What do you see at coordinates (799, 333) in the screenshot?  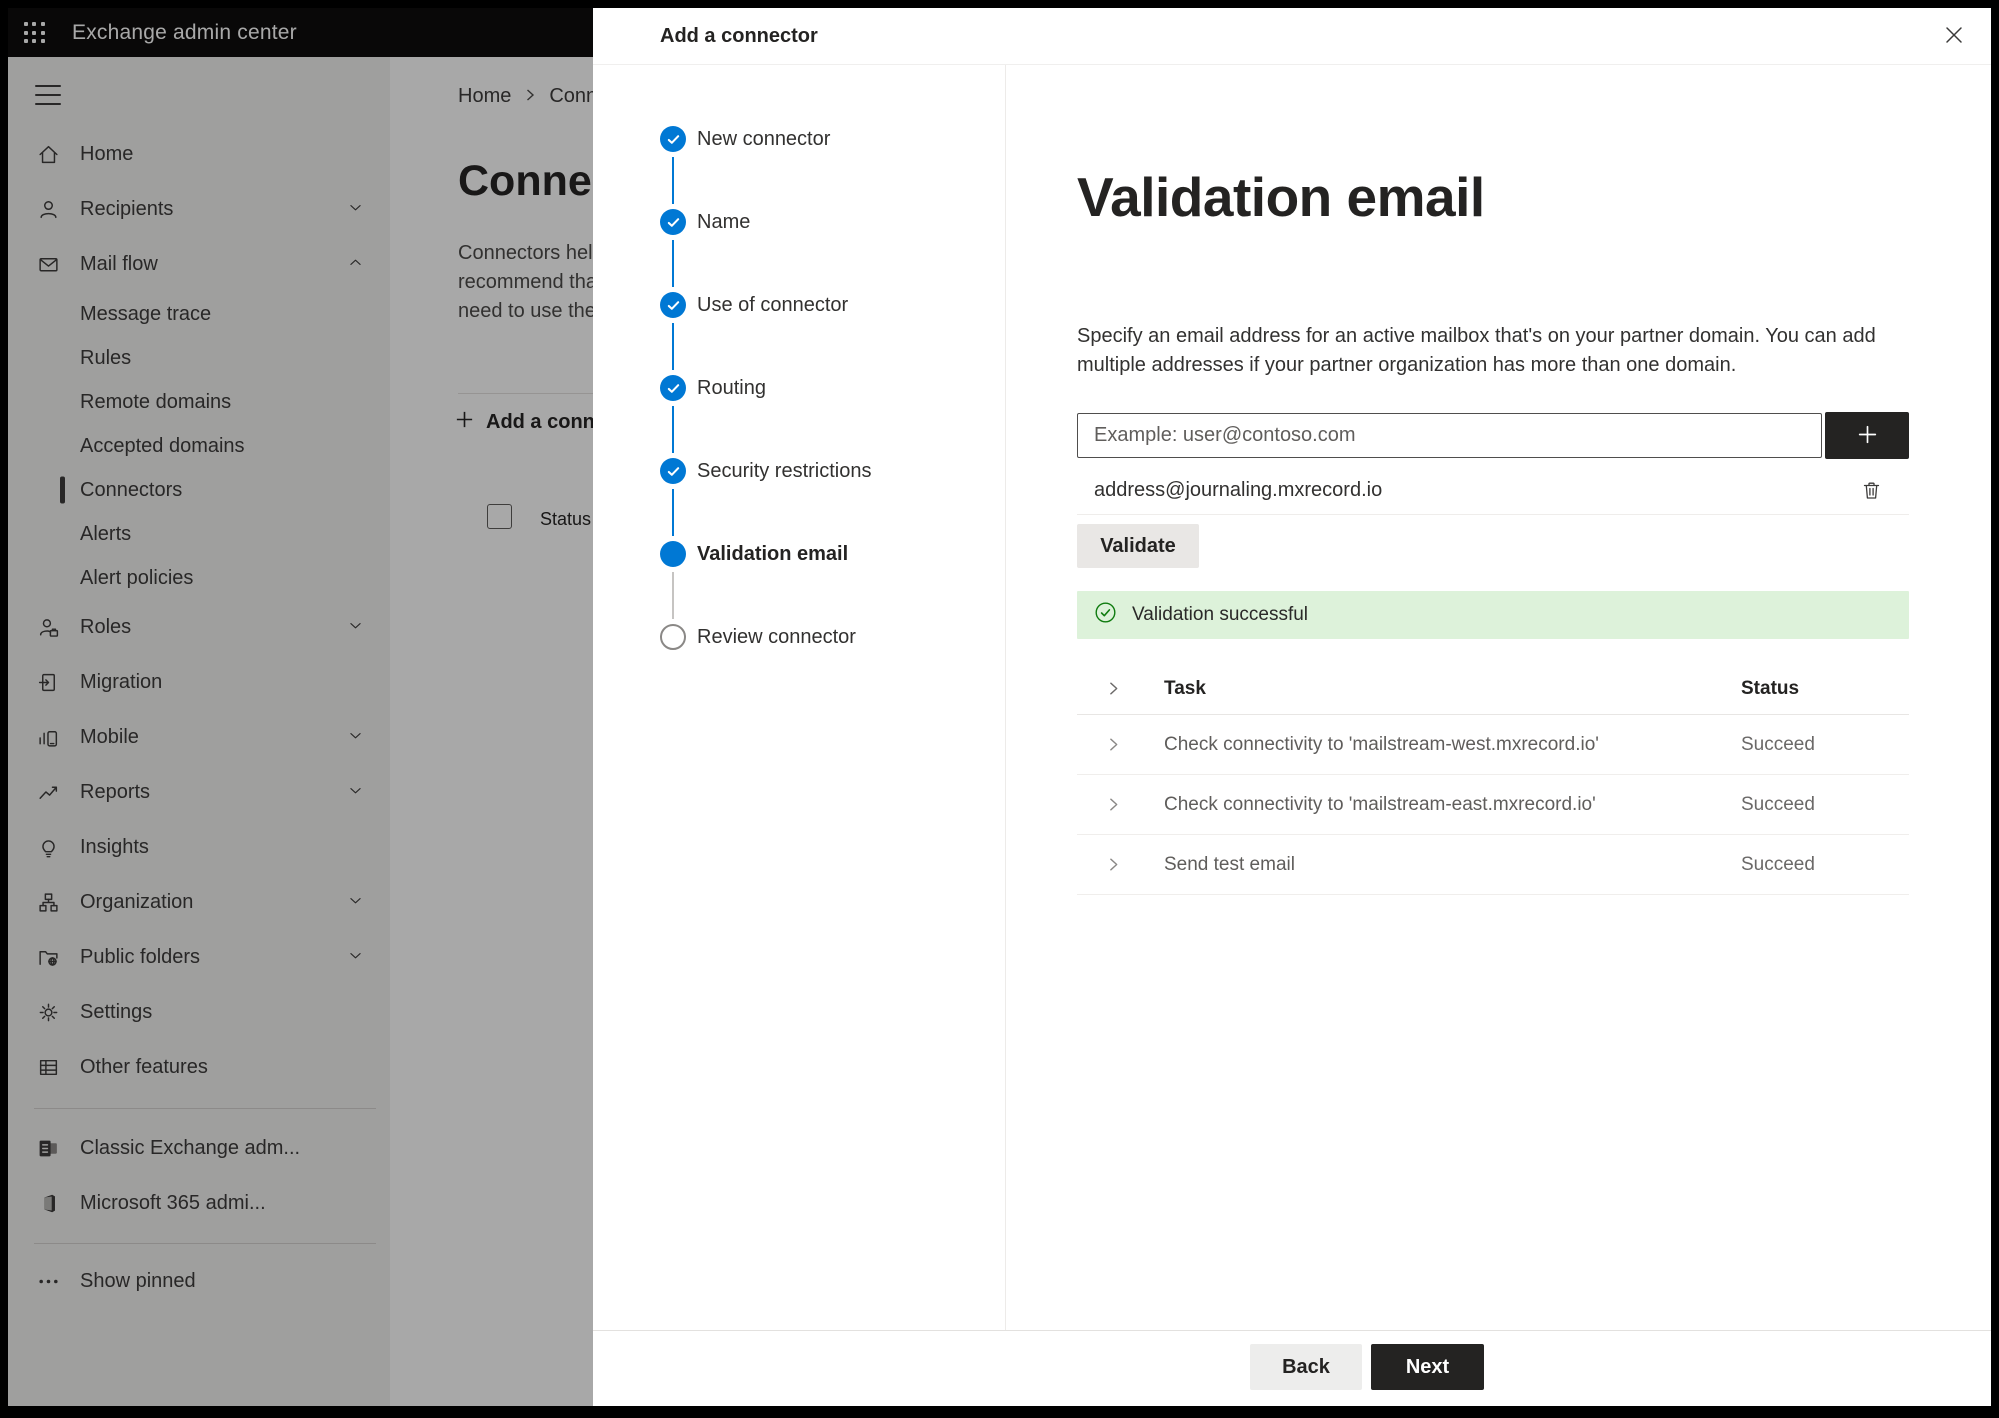 I see `step-use-of-connector: Use of connector` at bounding box center [799, 333].